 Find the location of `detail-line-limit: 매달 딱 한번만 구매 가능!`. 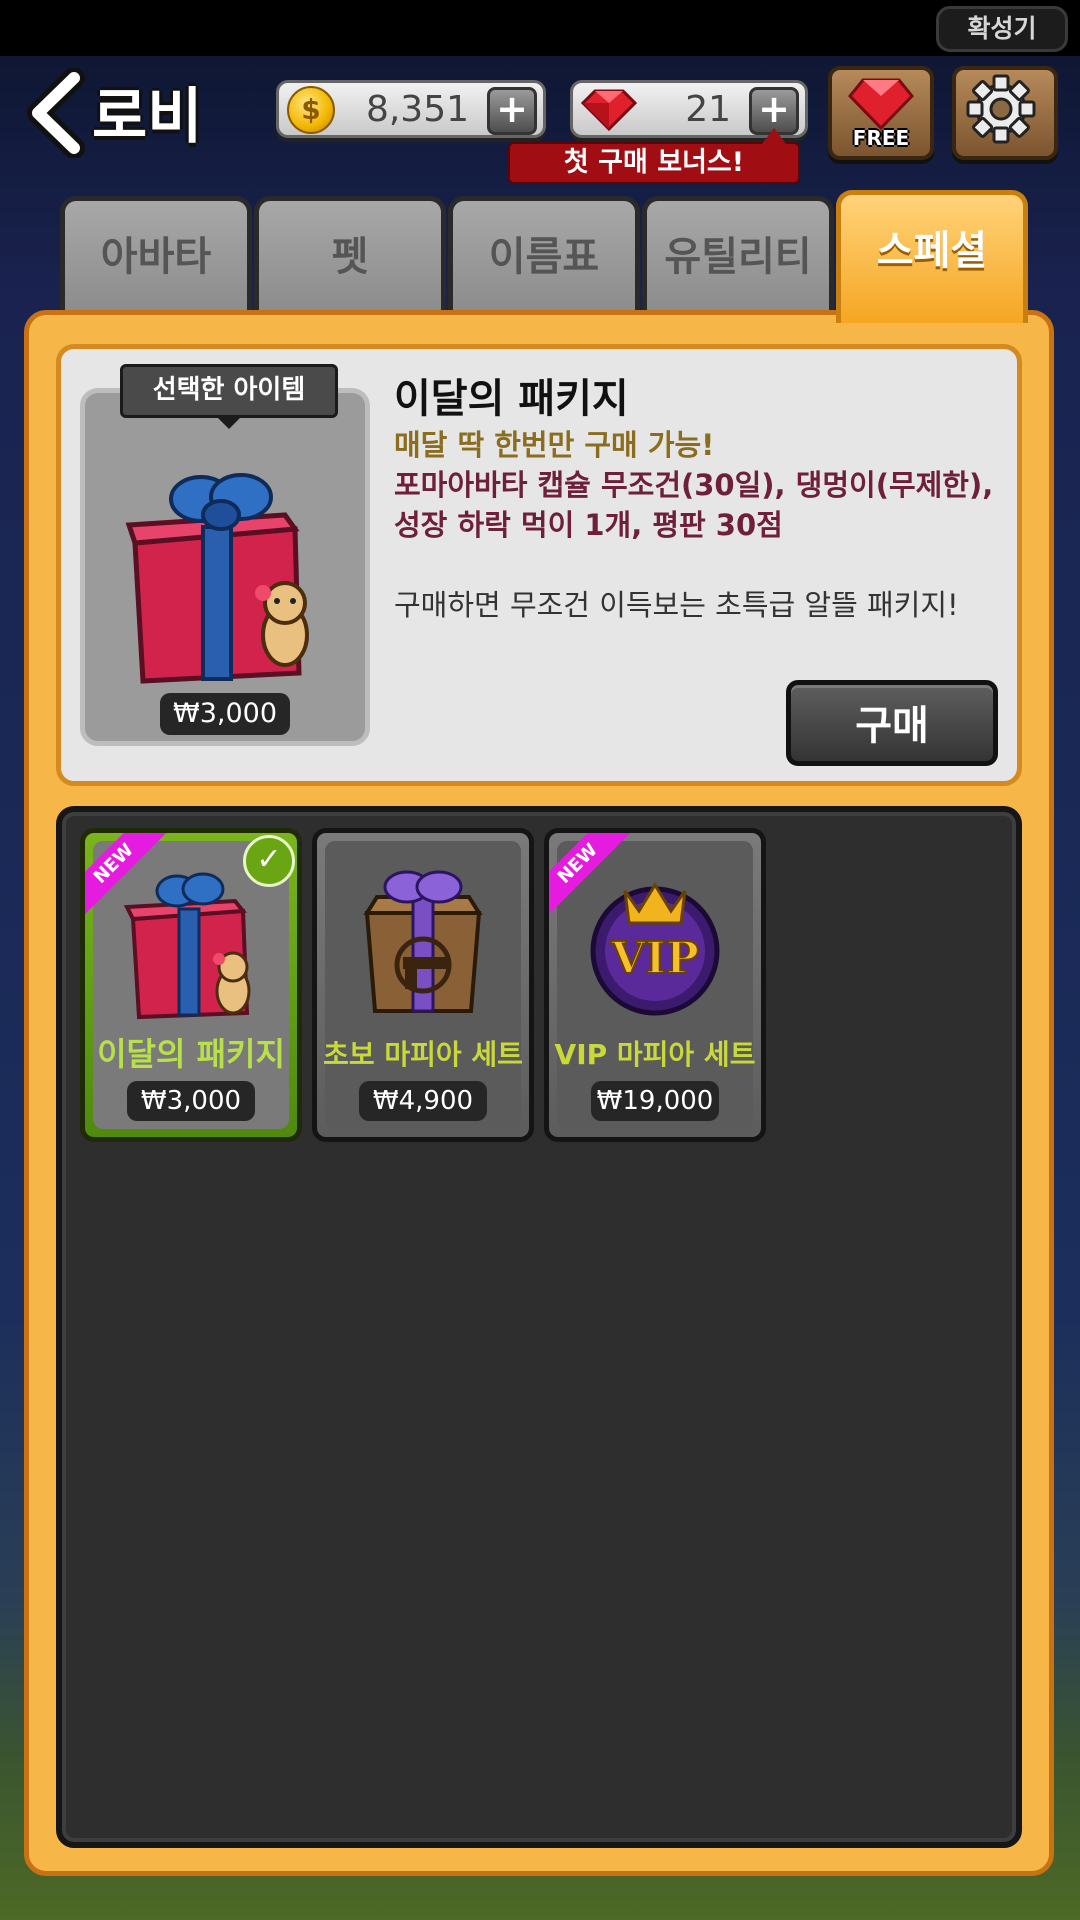

detail-line-limit: 매달 딱 한번만 구매 가능! is located at coordinates (554, 445).